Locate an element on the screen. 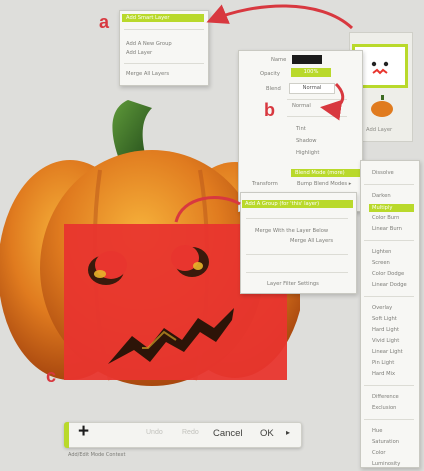 The width and height of the screenshot is (424, 471). annotation-b: b is located at coordinates (269, 110).